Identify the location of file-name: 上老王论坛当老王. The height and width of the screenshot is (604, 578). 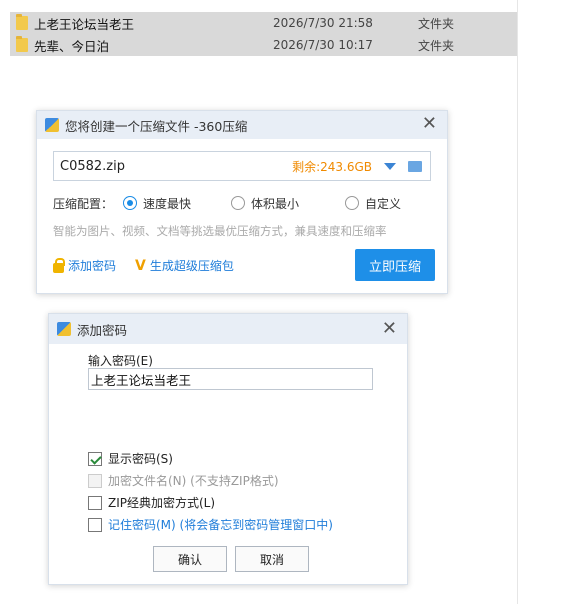
(84, 24).